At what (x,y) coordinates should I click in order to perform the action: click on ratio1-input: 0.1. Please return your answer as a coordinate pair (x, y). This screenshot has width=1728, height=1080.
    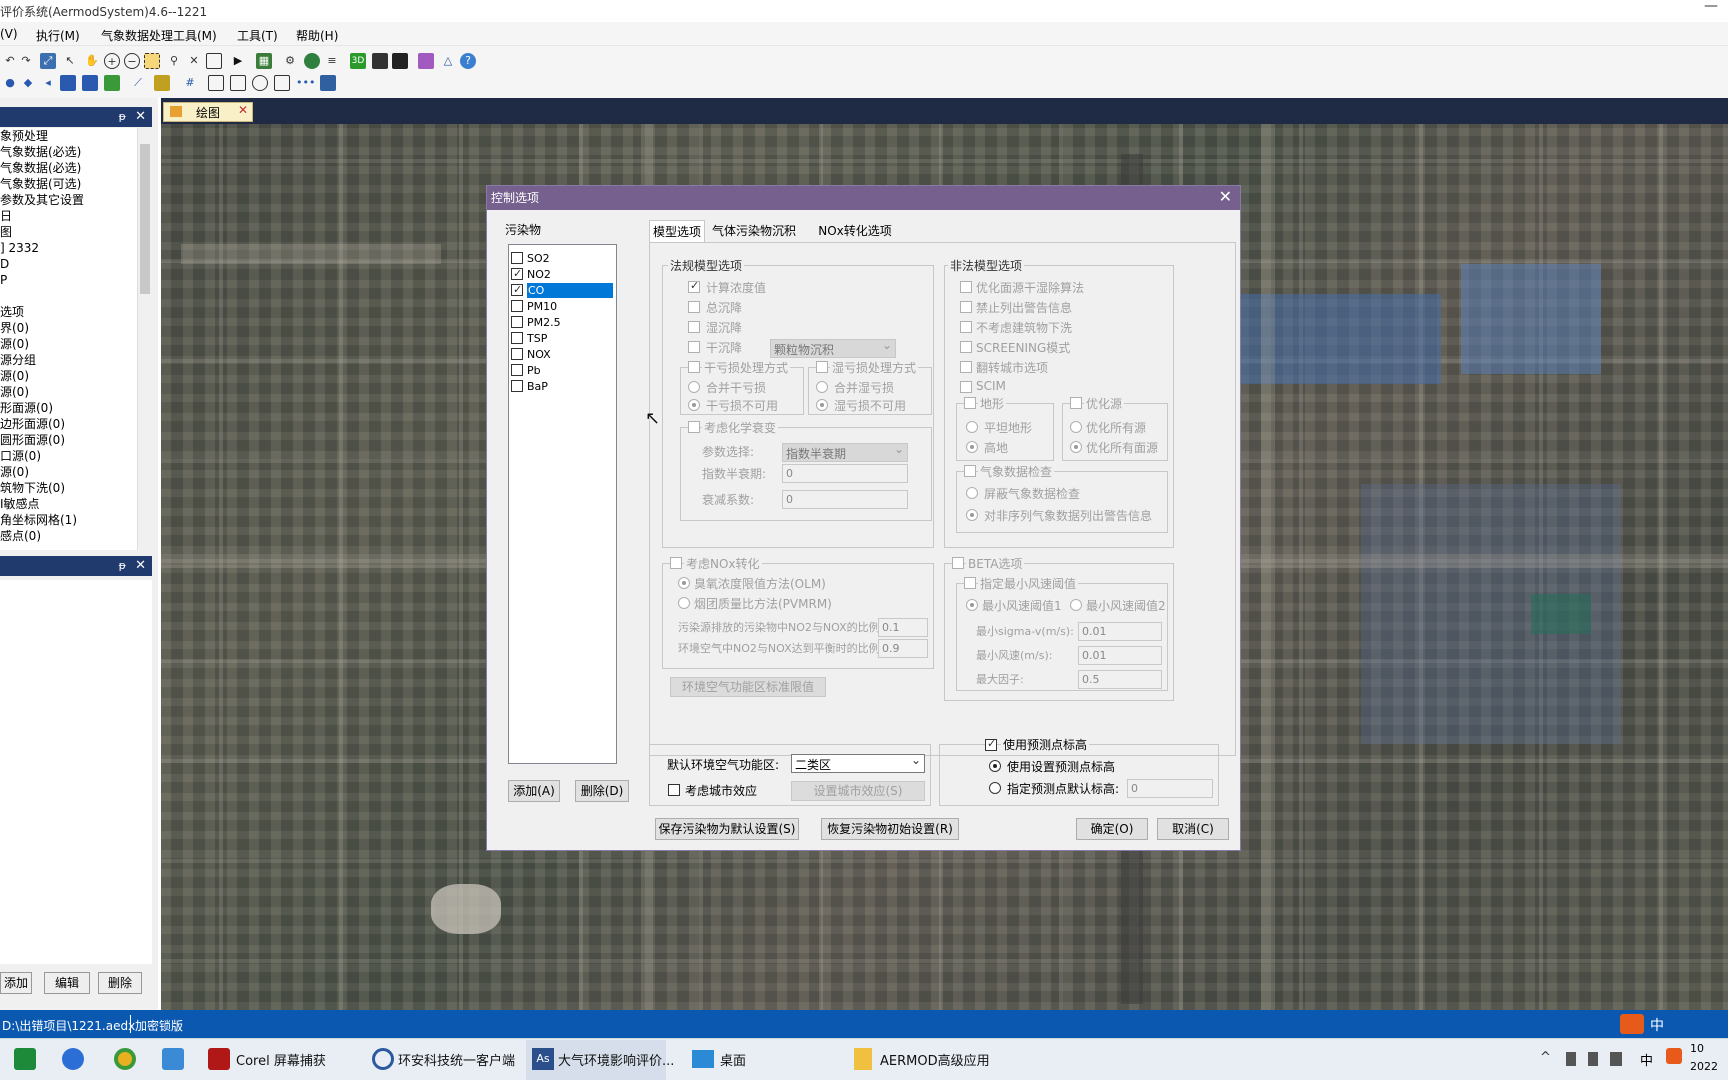
    Looking at the image, I should click on (903, 627).